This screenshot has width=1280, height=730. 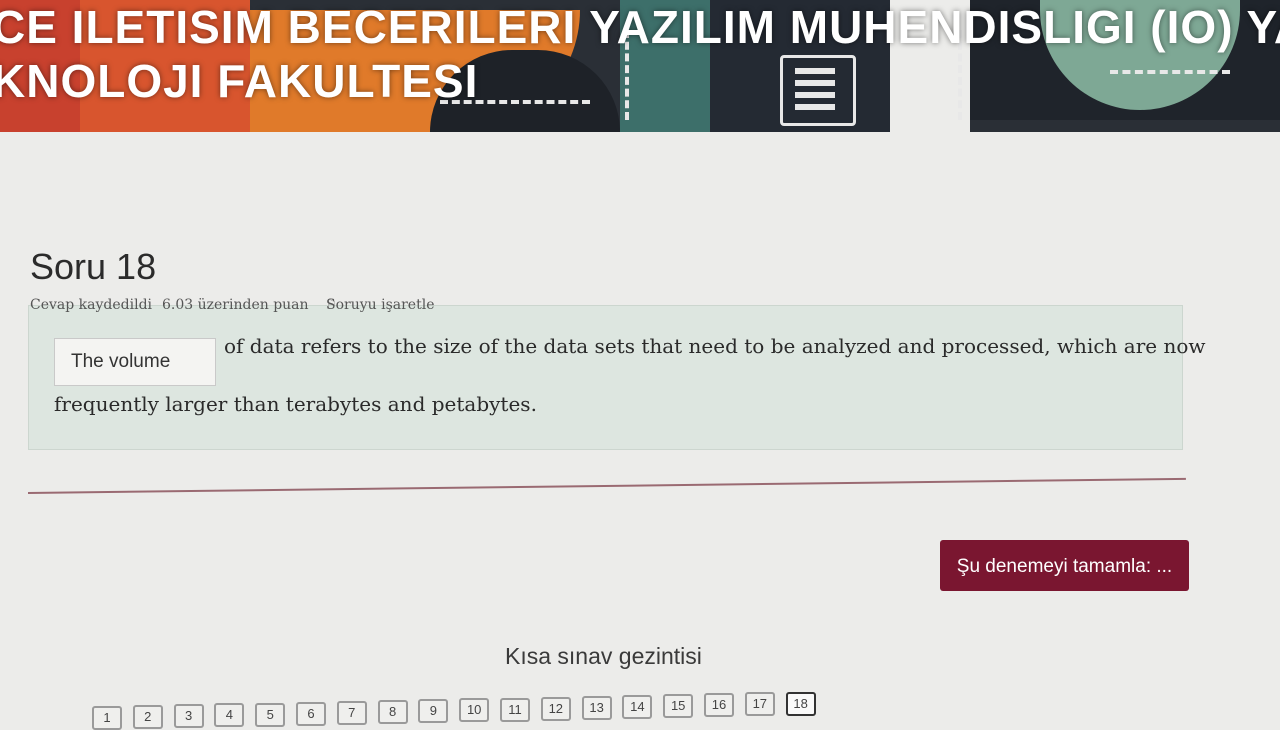 I want to click on quiz-nav-button-18: 18, so click(x=800, y=703).